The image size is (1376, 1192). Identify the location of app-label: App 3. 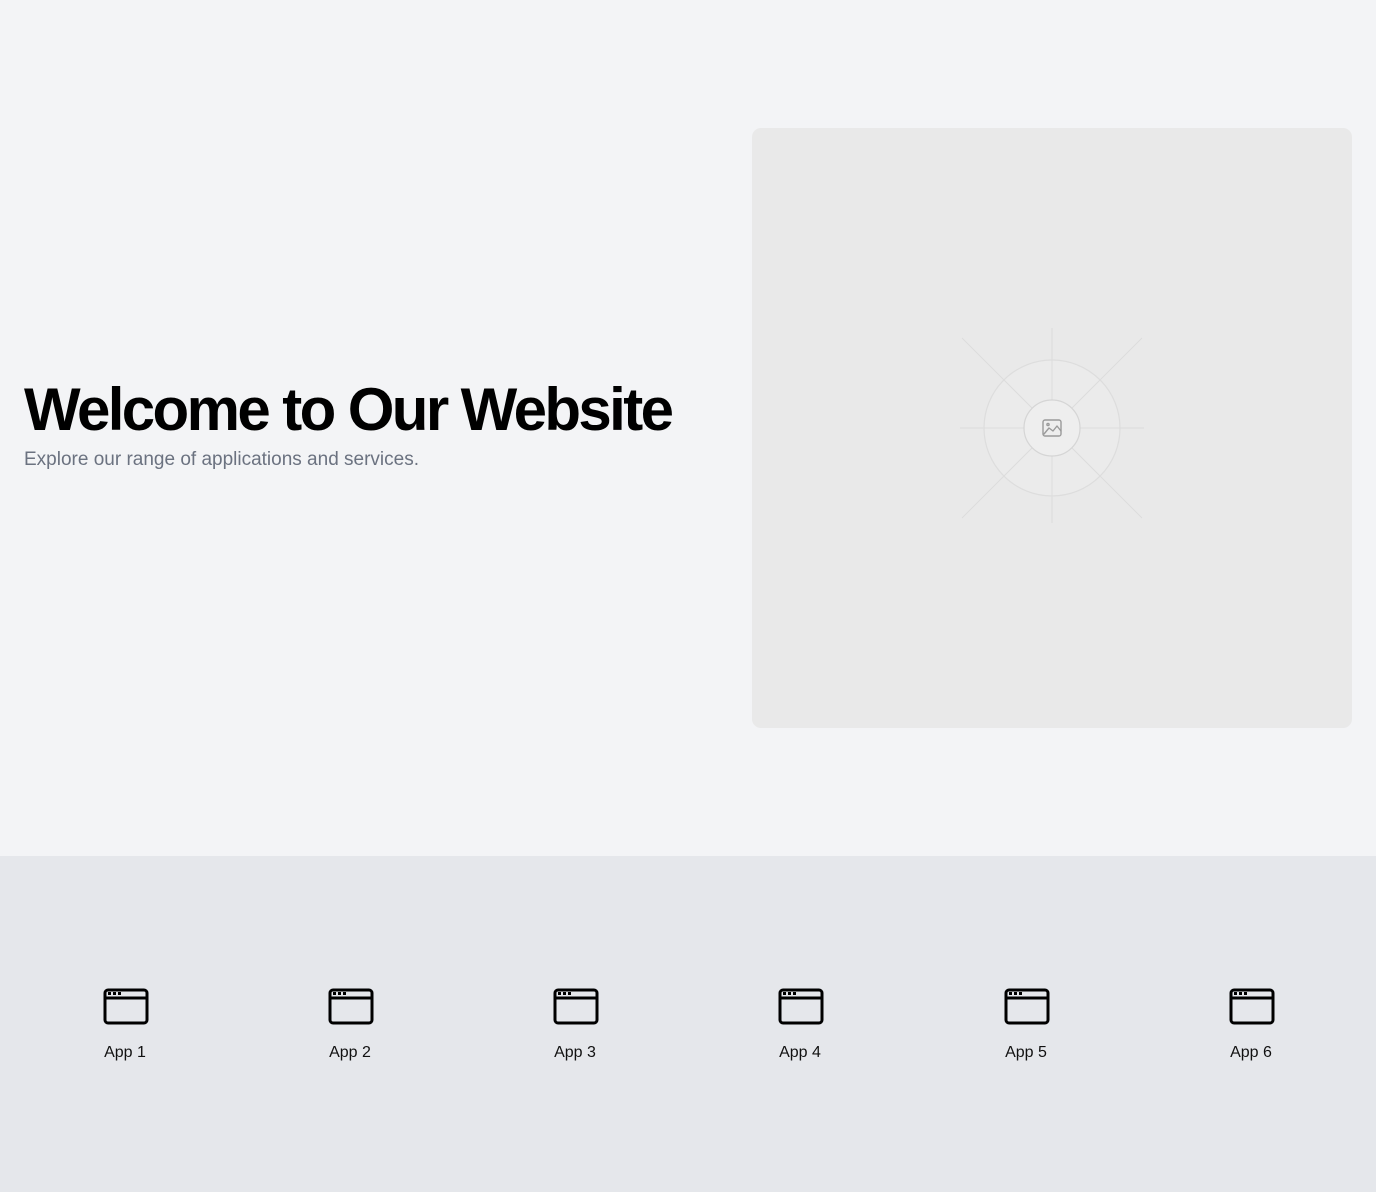
(575, 1052).